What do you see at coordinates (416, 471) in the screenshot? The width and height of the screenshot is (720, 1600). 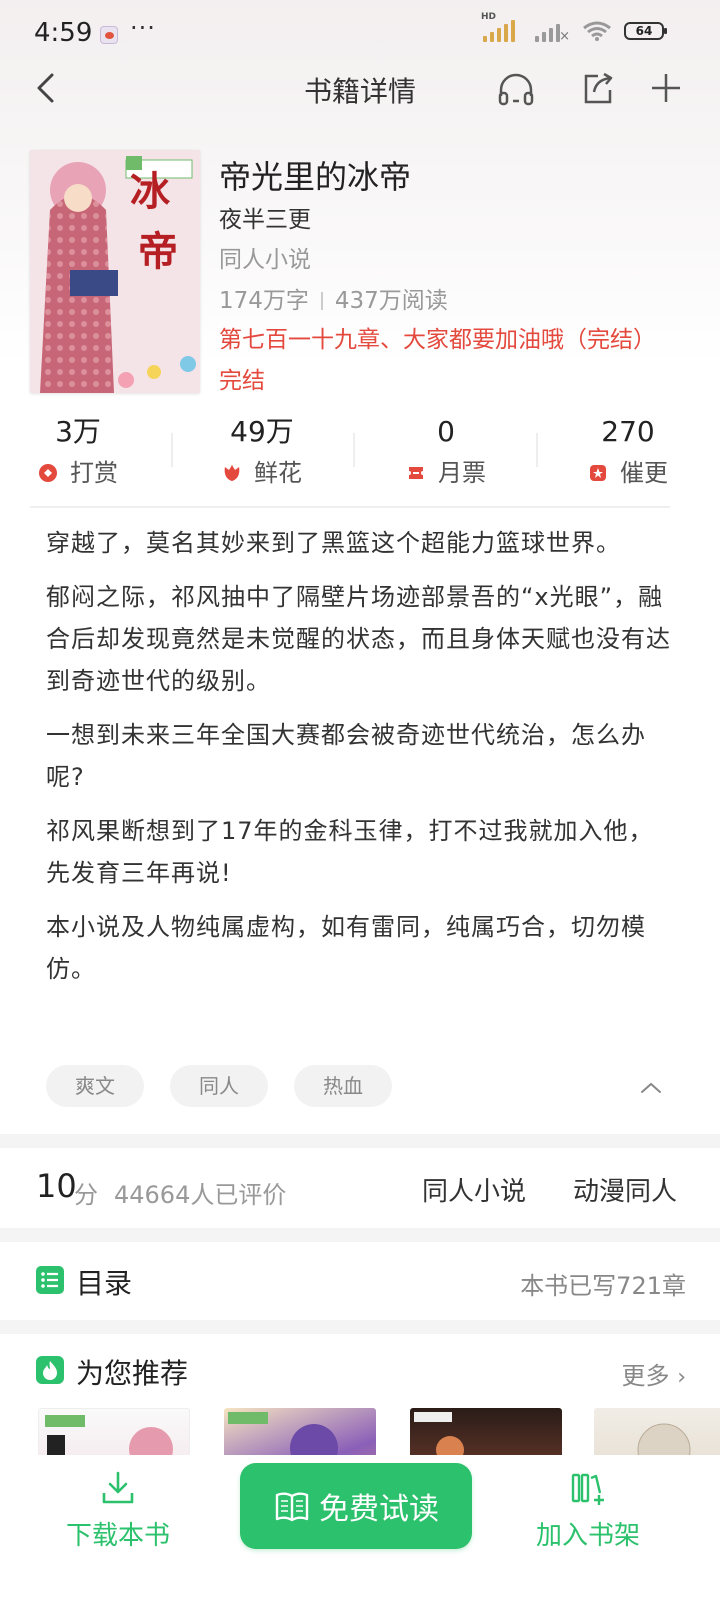 I see `ticket-icon` at bounding box center [416, 471].